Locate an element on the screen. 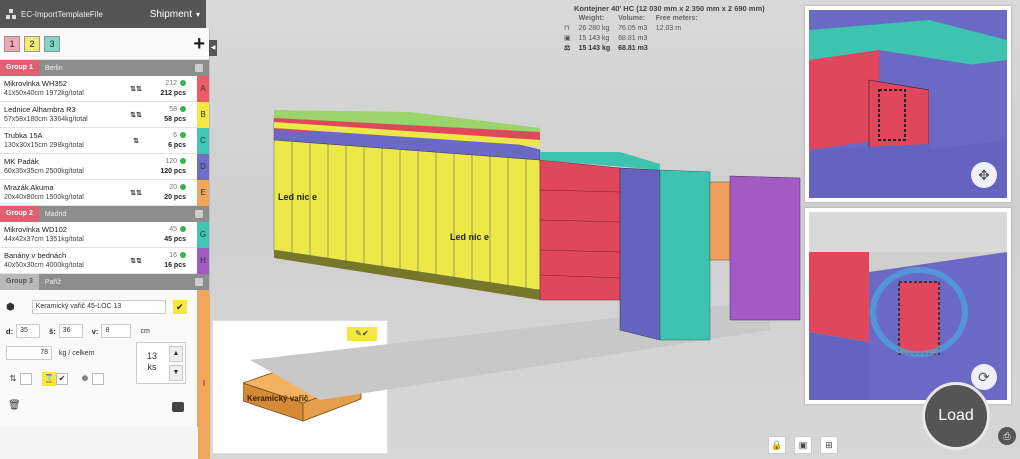 Image resolution: width=1020 pixels, height=459 pixels. item-letter: E is located at coordinates (203, 193).